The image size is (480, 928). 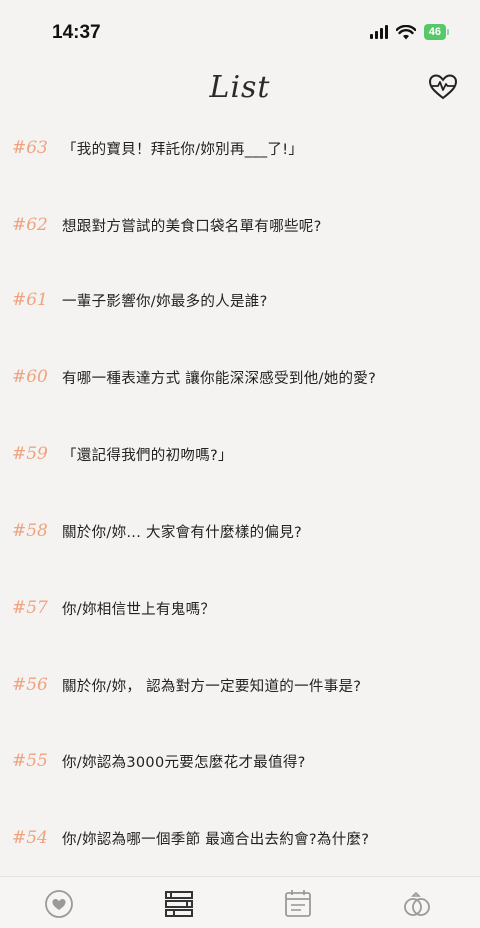 I want to click on list-item: #58 關於你/妳... 大家會有什麼樣的偏見?, so click(x=240, y=531).